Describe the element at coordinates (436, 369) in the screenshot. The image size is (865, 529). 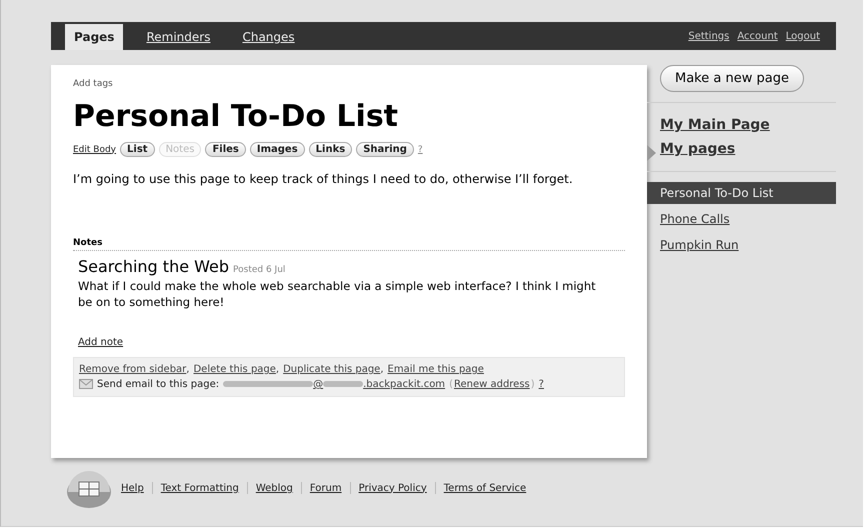
I see `page-action-link: Email me this page` at that location.